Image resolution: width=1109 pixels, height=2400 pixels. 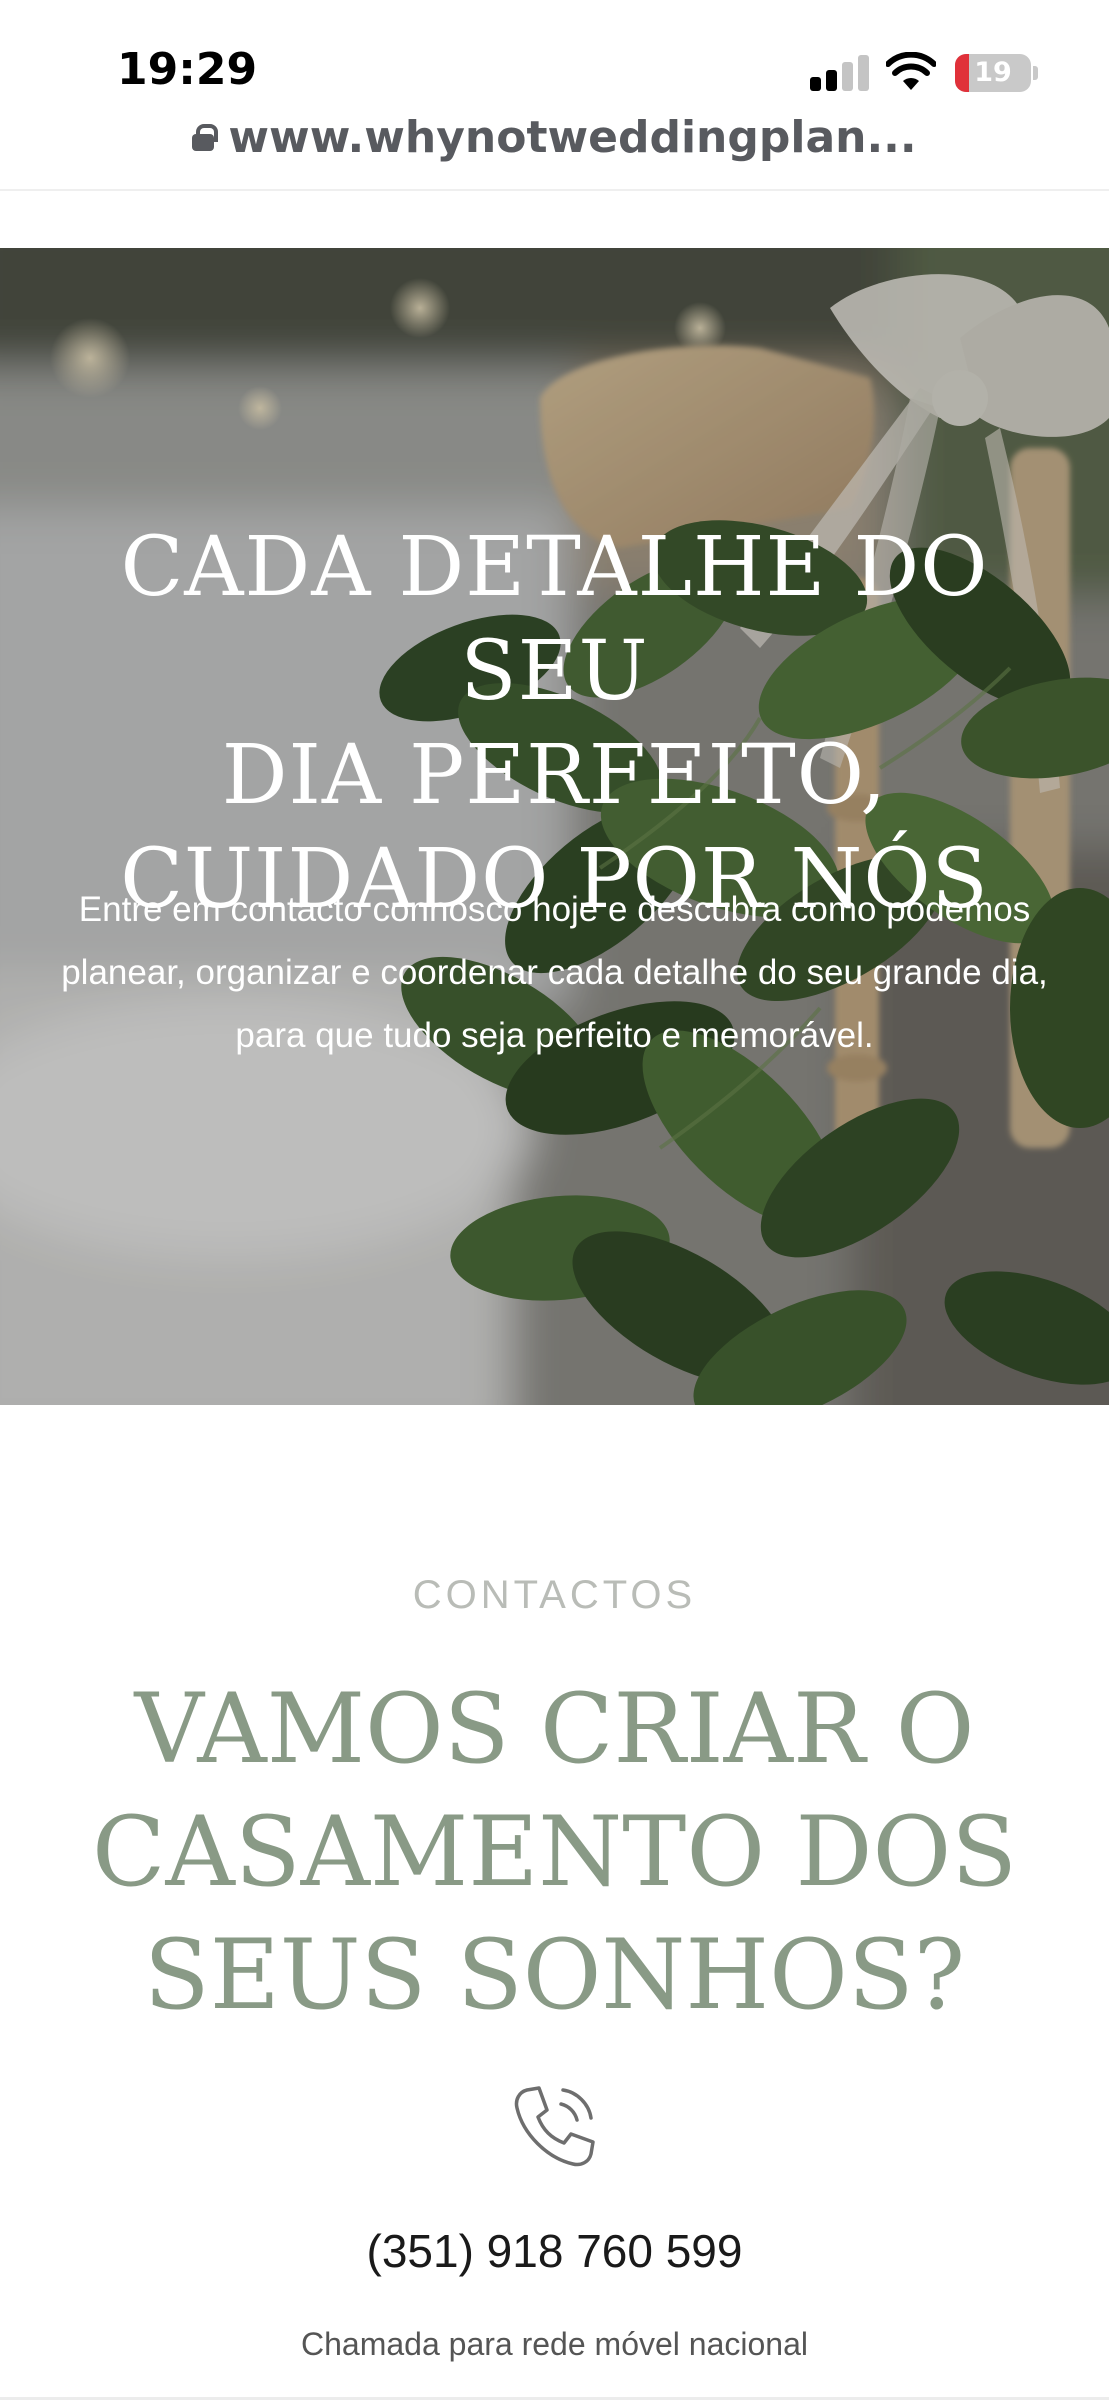 What do you see at coordinates (554, 2251) in the screenshot?
I see `phone-number-link: (351) 918 760 599` at bounding box center [554, 2251].